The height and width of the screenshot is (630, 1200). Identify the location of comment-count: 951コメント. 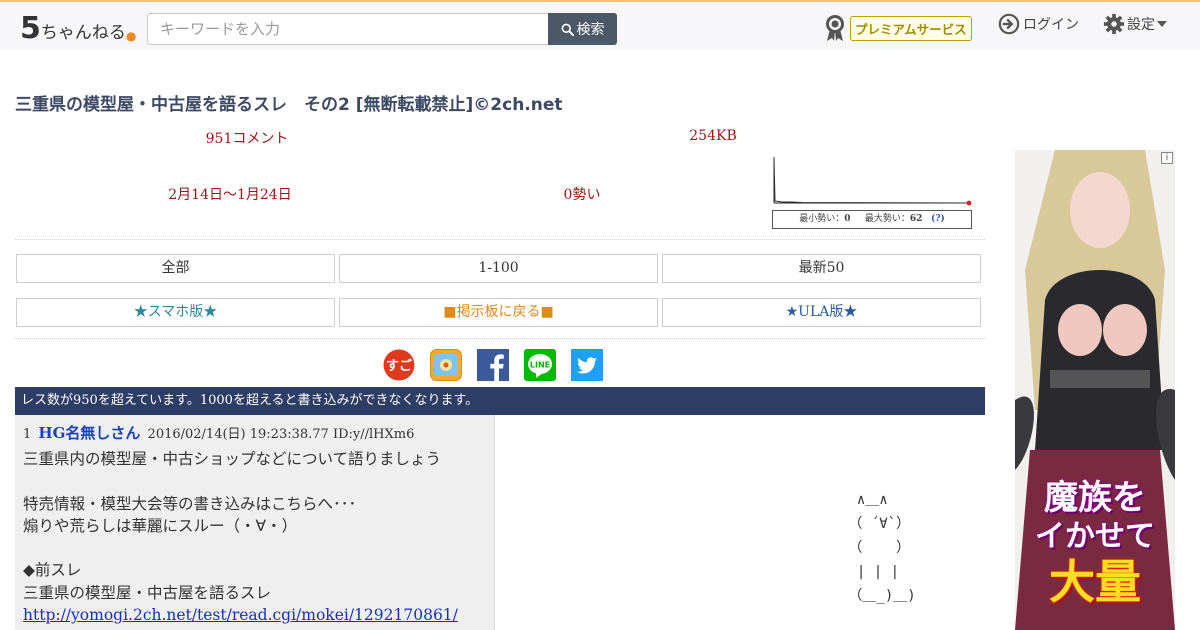
(247, 139).